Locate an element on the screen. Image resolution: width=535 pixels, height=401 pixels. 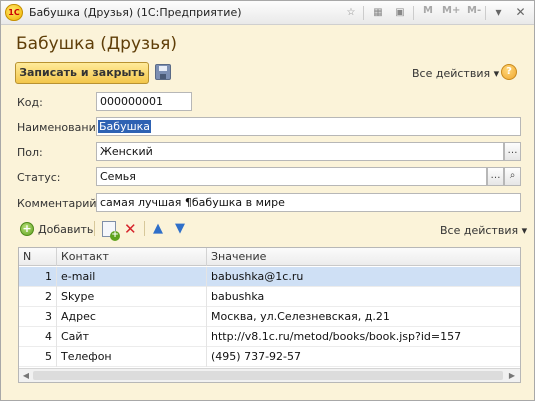
calendar-icon: ▣ is located at coordinates (400, 13).